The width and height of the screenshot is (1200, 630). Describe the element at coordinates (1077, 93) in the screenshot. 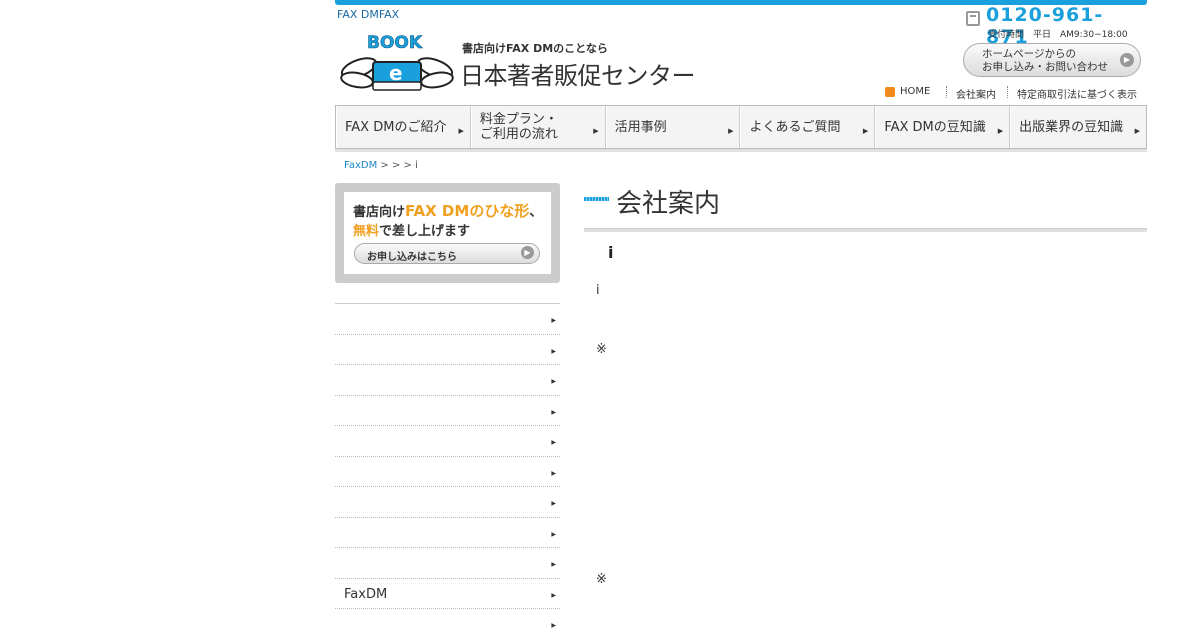

I see `util-link-legal: 特定商取引法に基づく表示` at that location.